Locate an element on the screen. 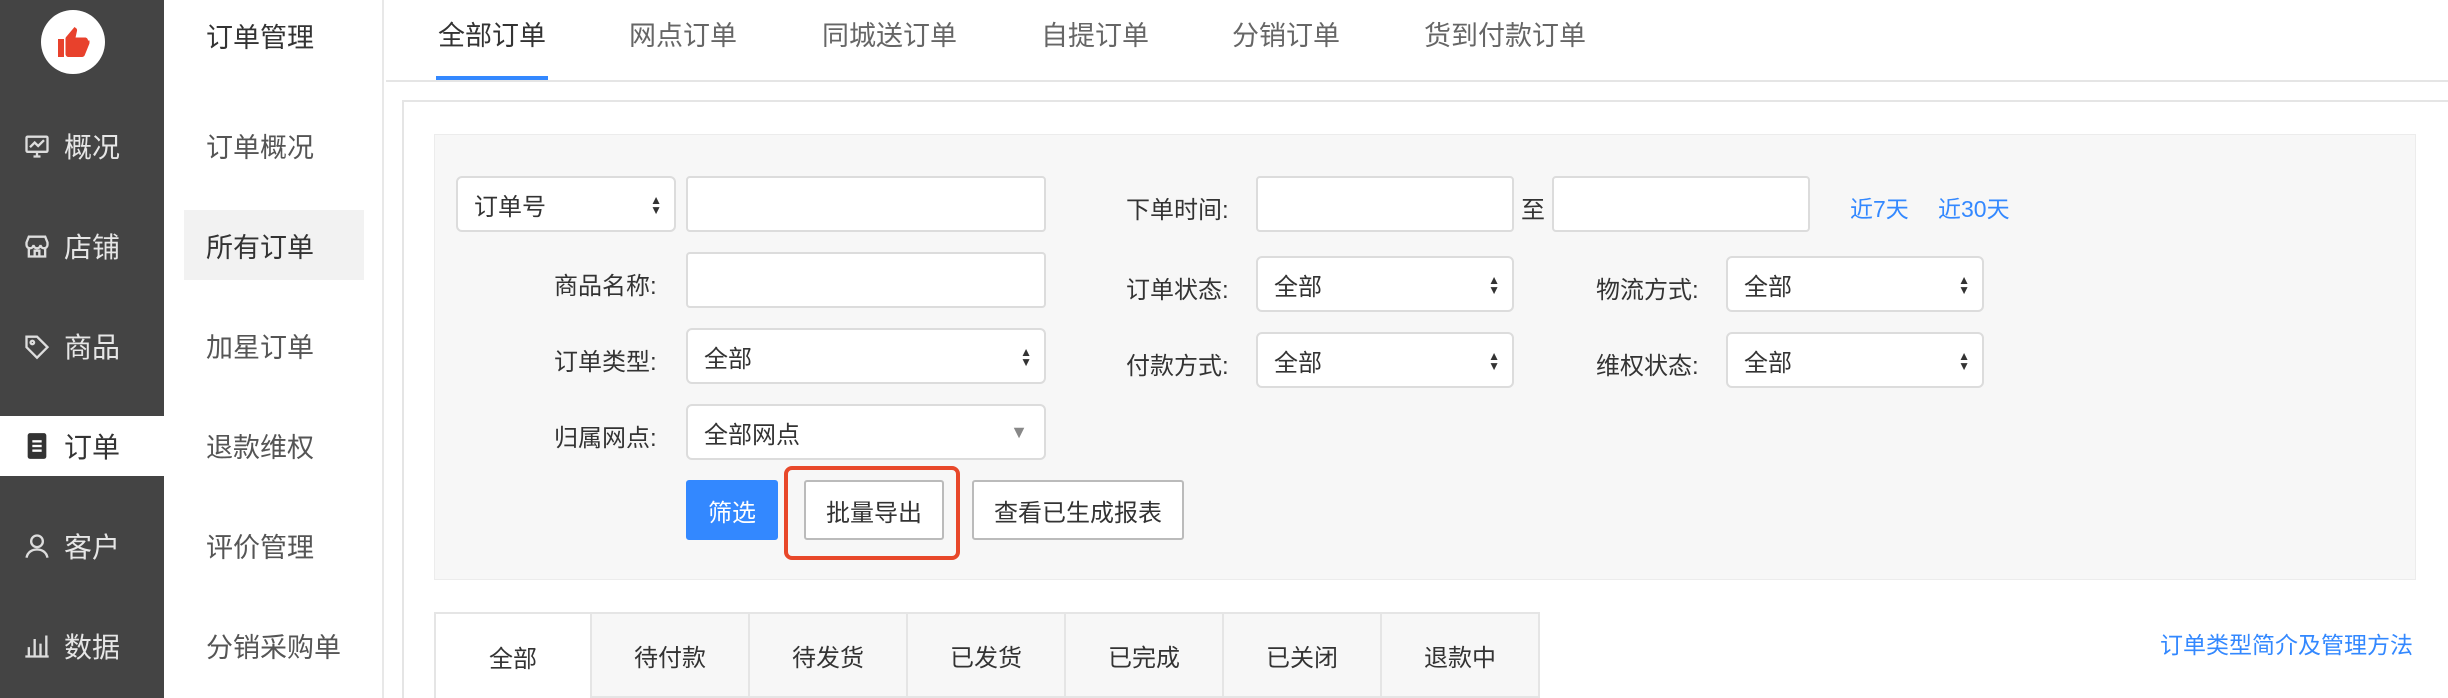 The image size is (2448, 698). dashboard-icon is located at coordinates (37, 146).